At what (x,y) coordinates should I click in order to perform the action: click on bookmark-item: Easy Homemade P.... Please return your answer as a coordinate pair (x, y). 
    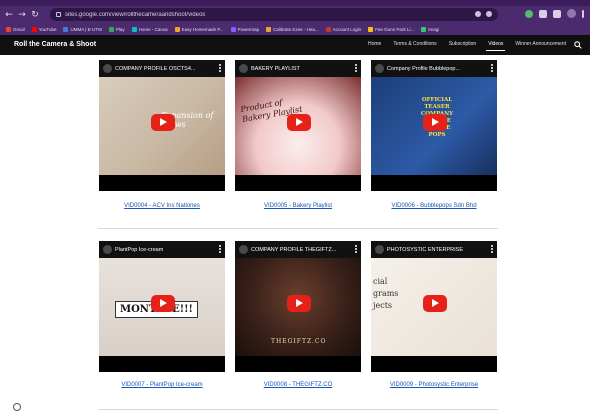
    Looking at the image, I should click on (199, 29).